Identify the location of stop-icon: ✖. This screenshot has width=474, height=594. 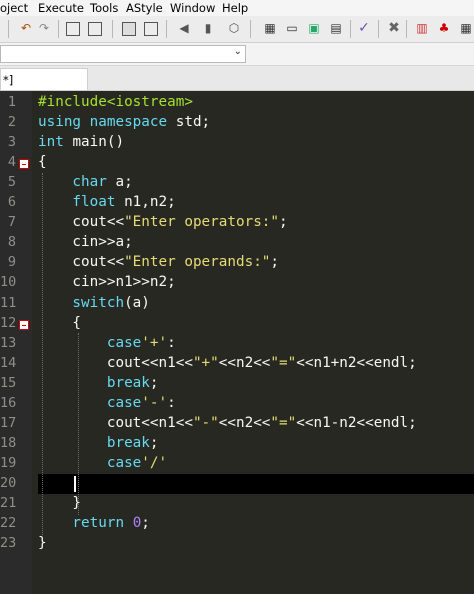
(394, 28).